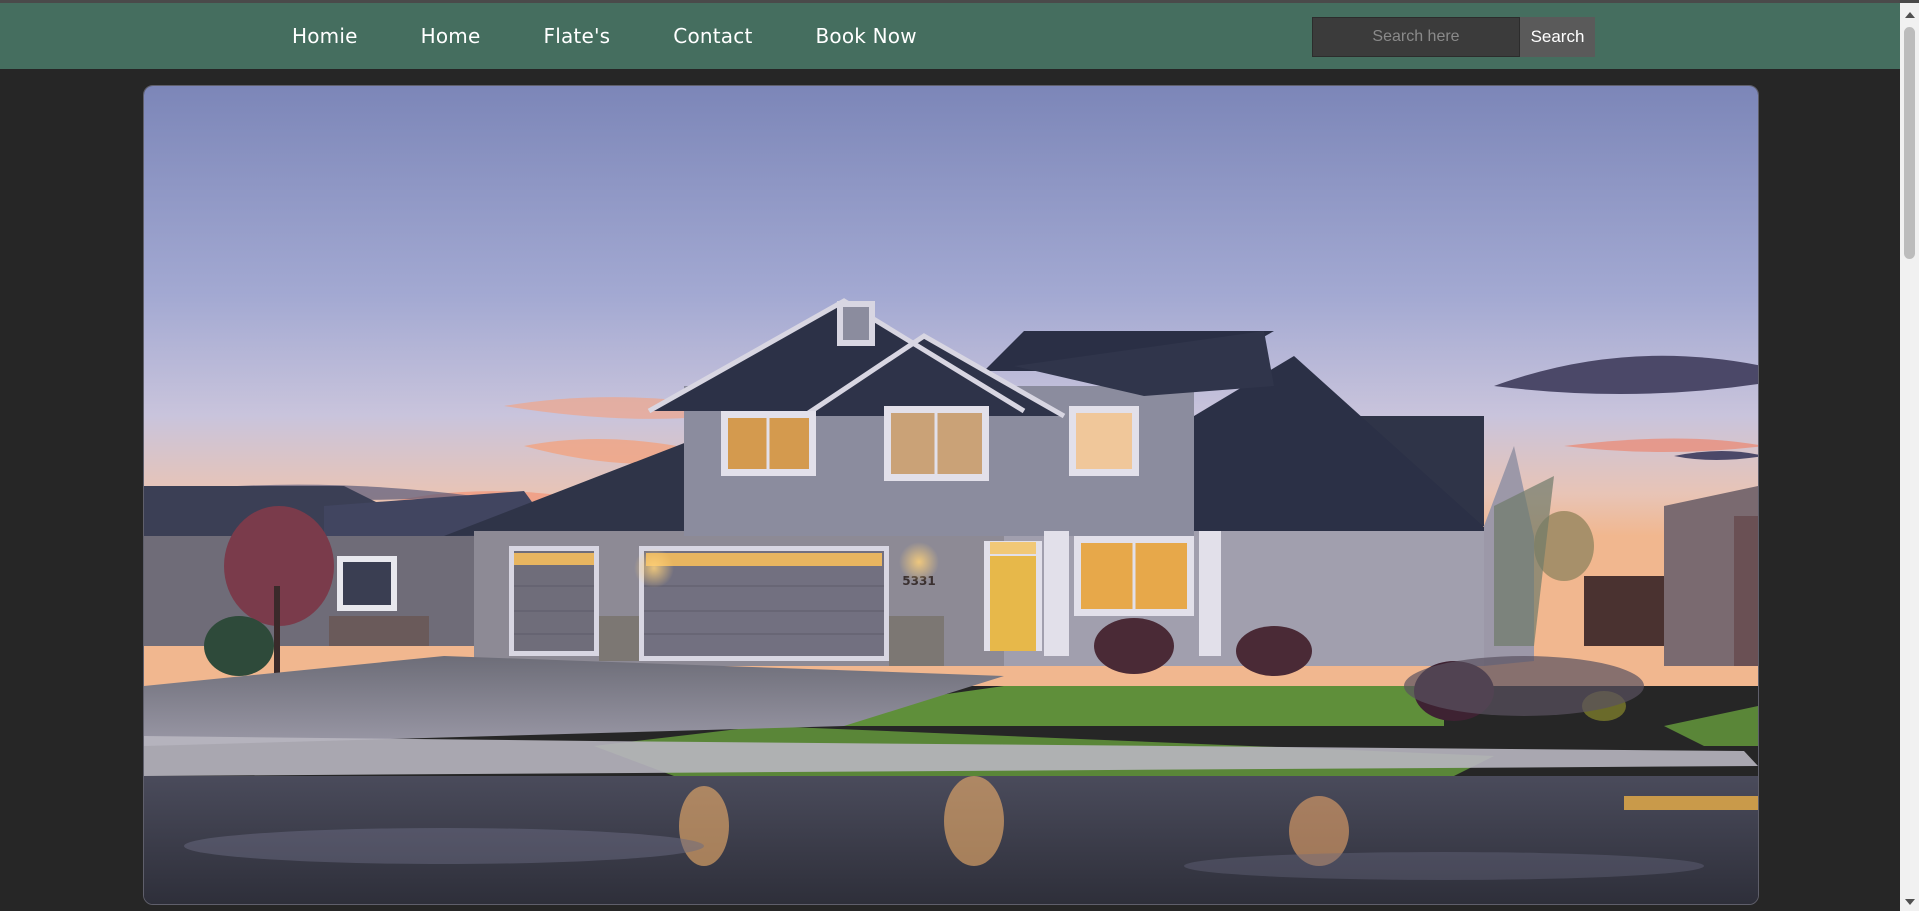 The image size is (1919, 911). What do you see at coordinates (866, 36) in the screenshot?
I see `nav-link-book-now: Book Now` at bounding box center [866, 36].